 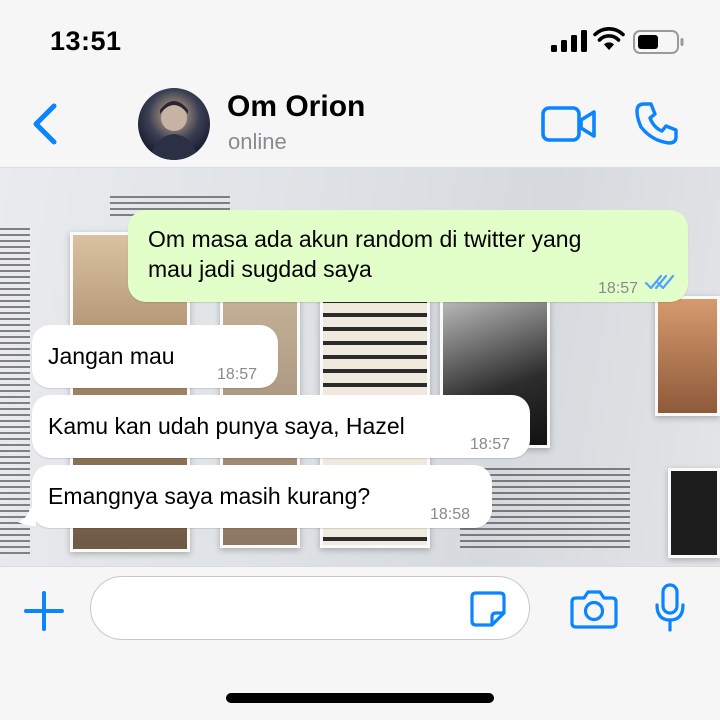 I want to click on battery-icon, so click(x=658, y=42).